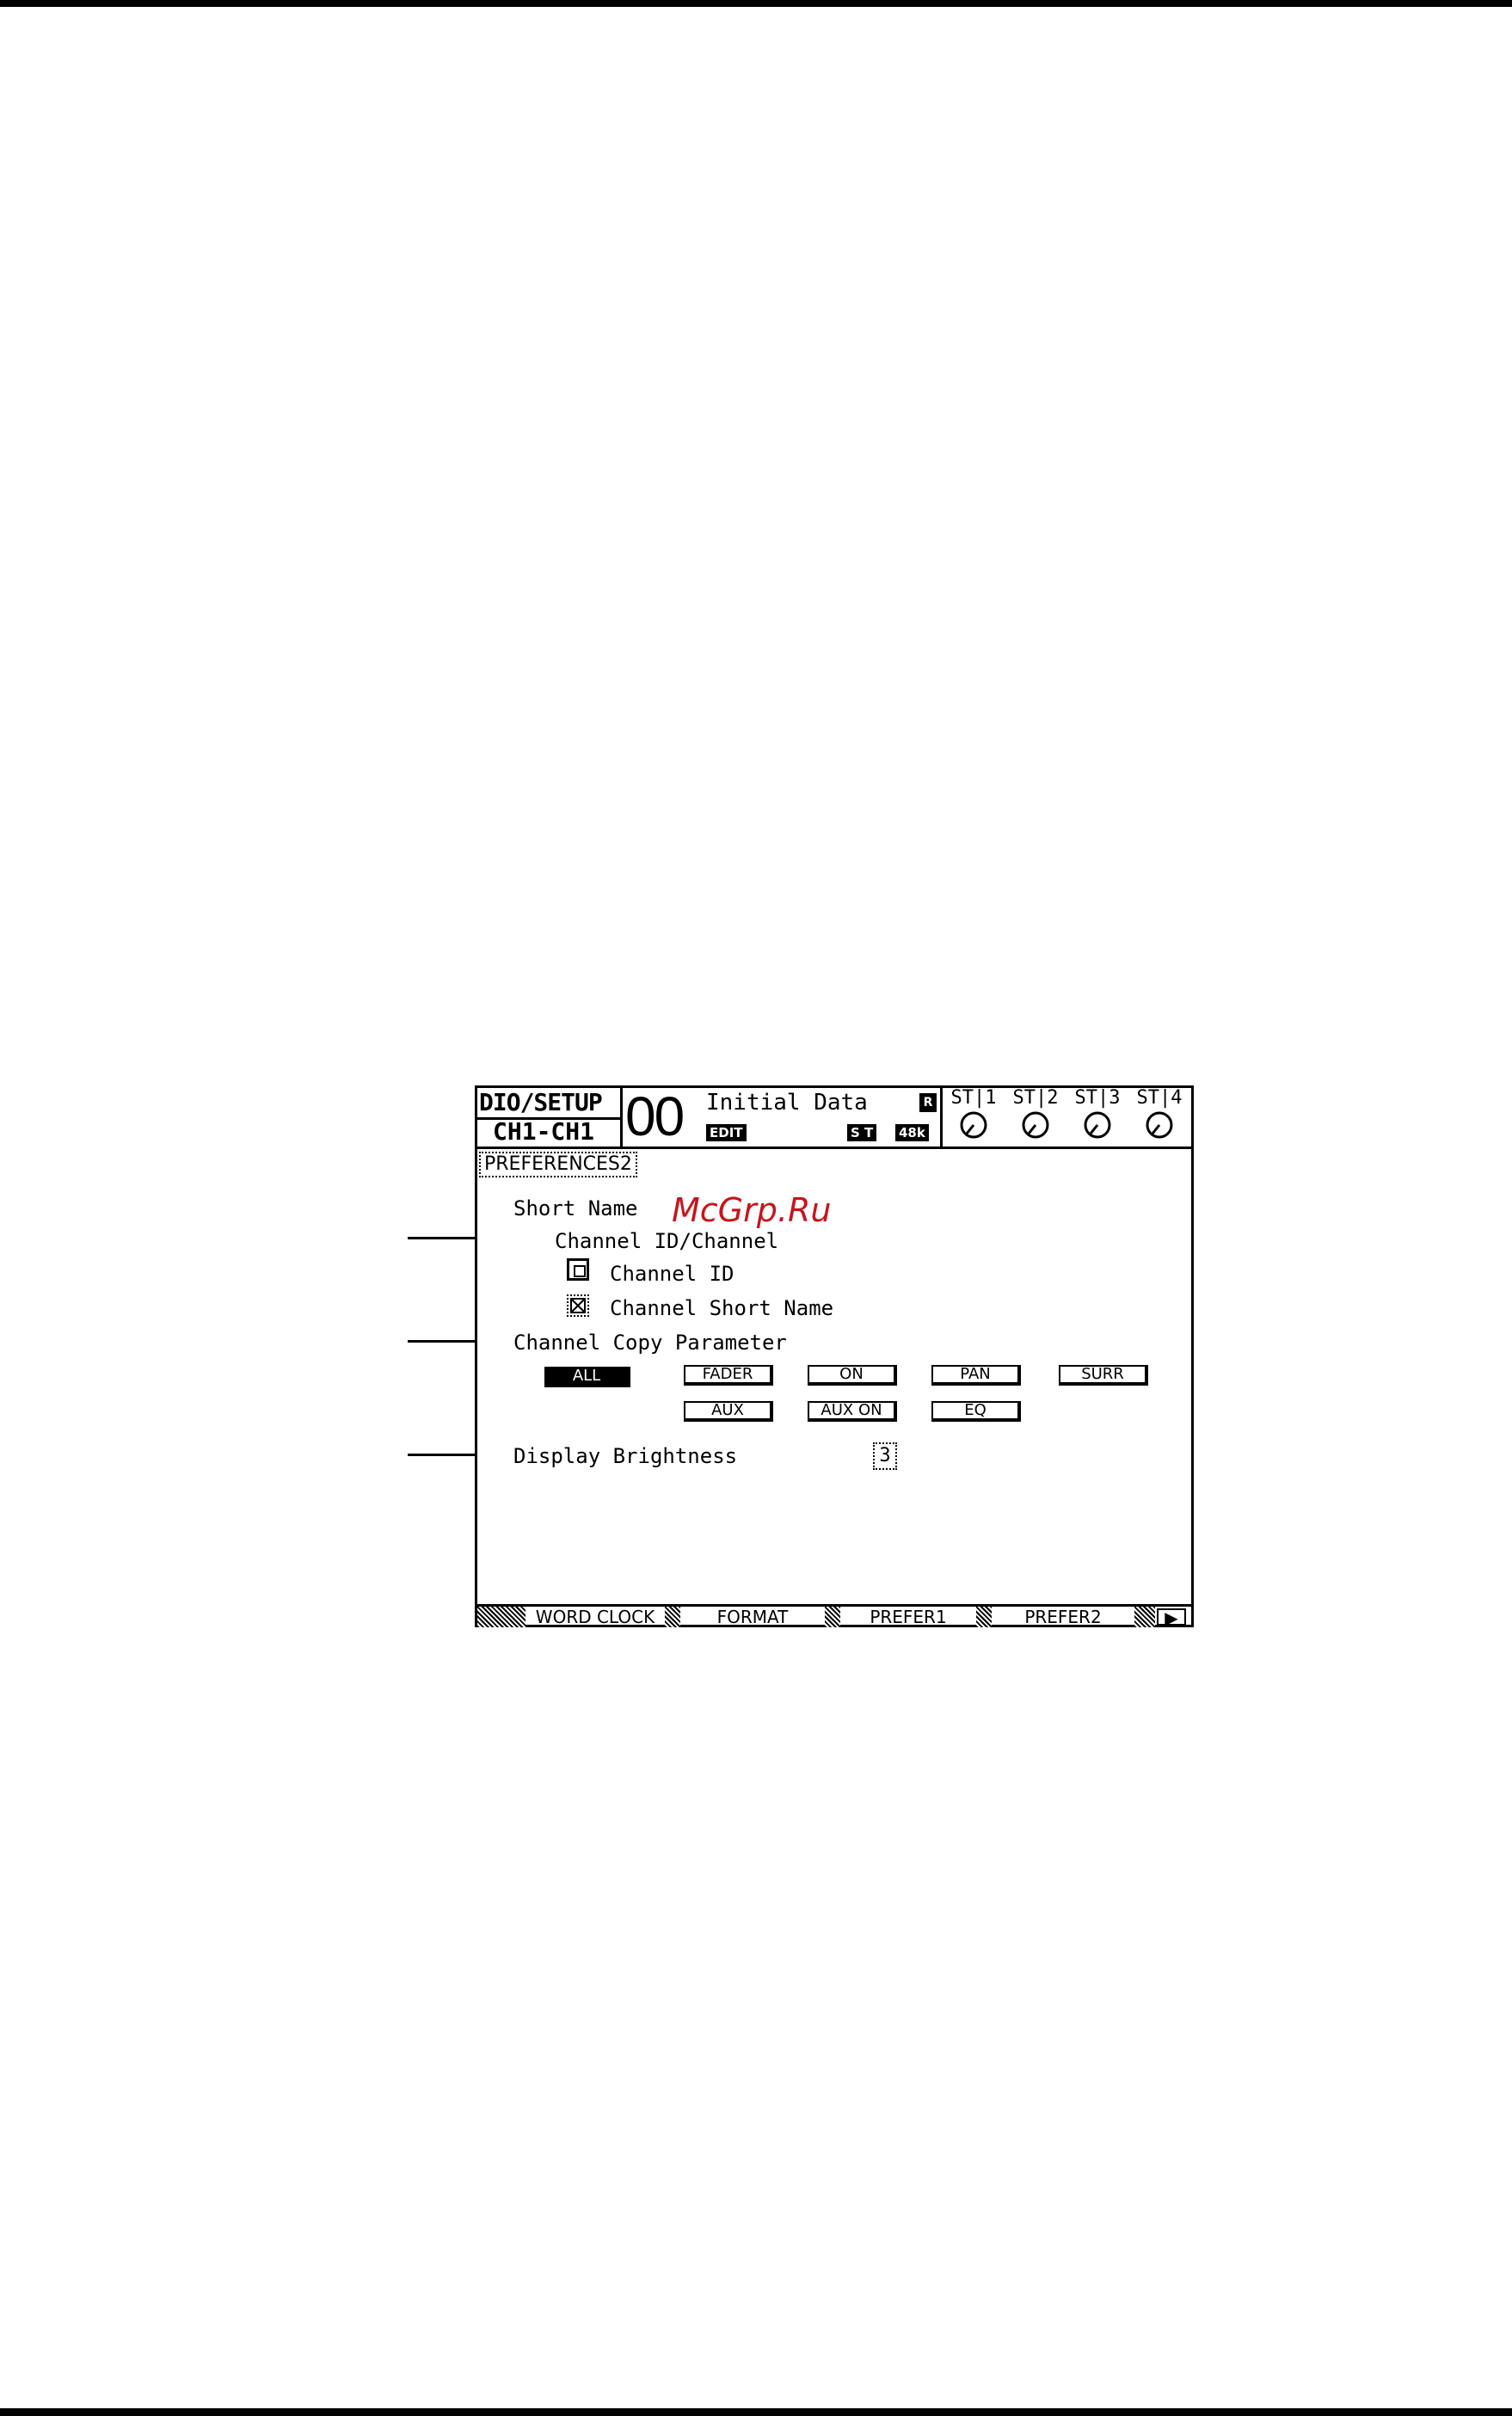 This screenshot has width=1512, height=2416. I want to click on next-page-button: ▶, so click(1172, 1618).